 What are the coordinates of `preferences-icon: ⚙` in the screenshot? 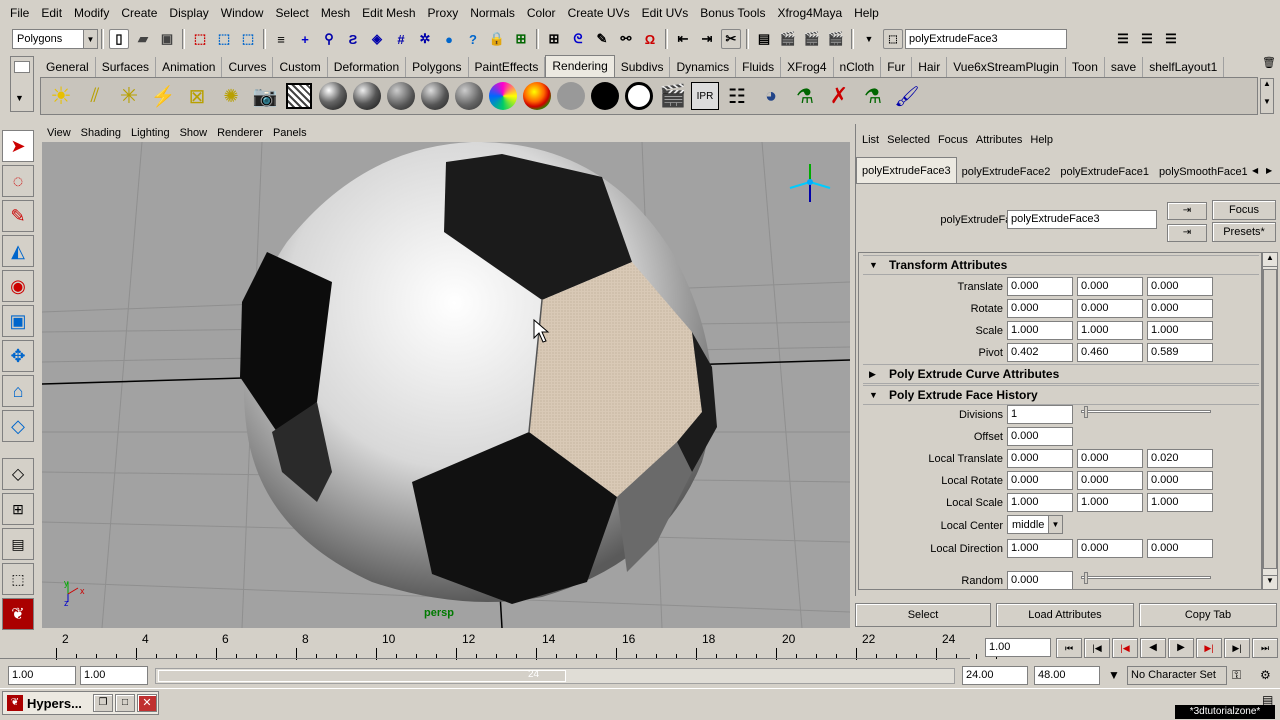 It's located at (1265, 675).